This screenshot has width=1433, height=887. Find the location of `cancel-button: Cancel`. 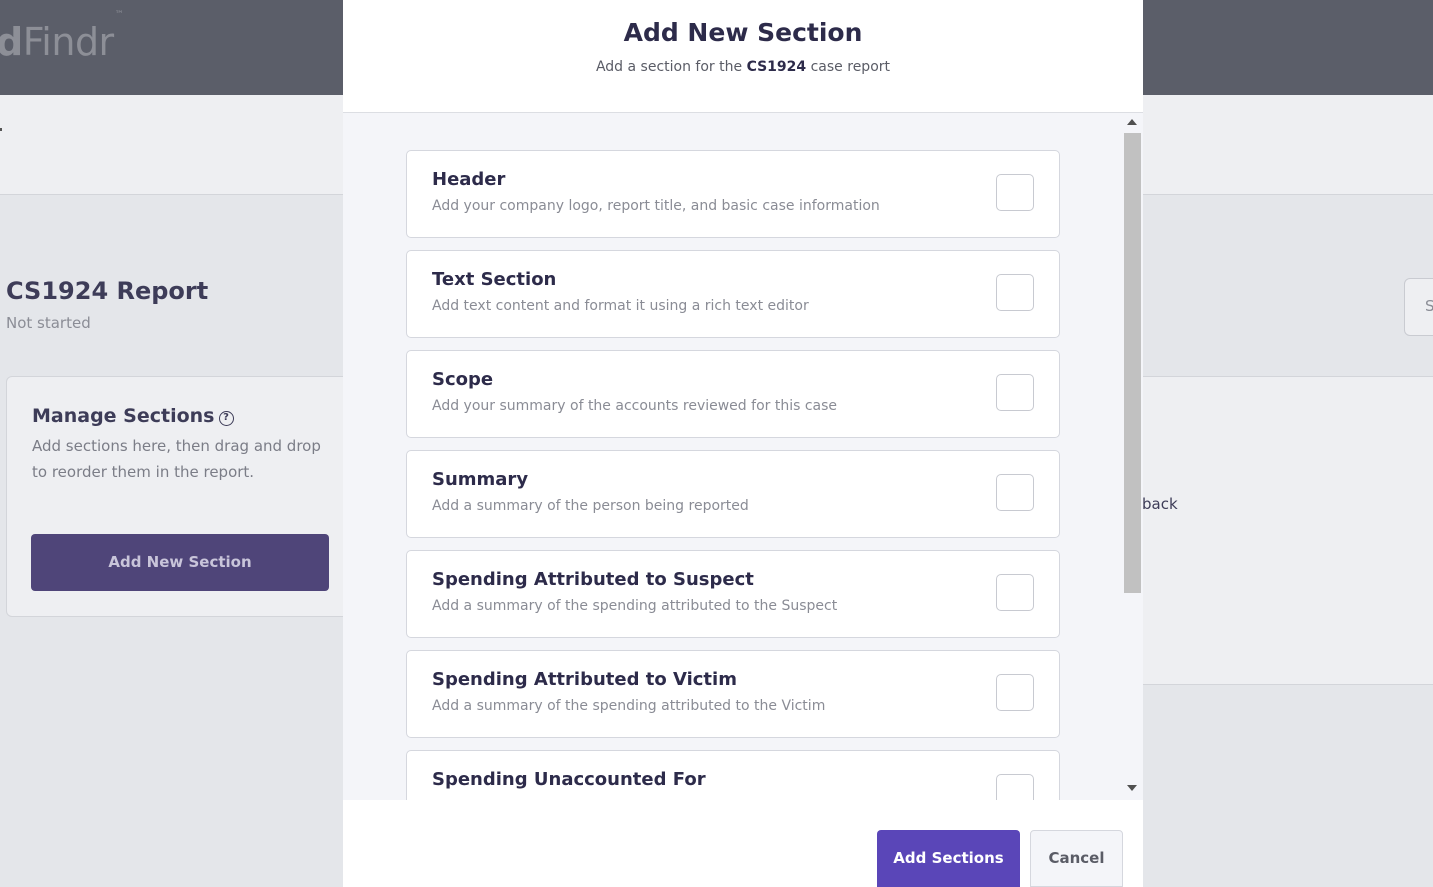

cancel-button: Cancel is located at coordinates (1076, 858).